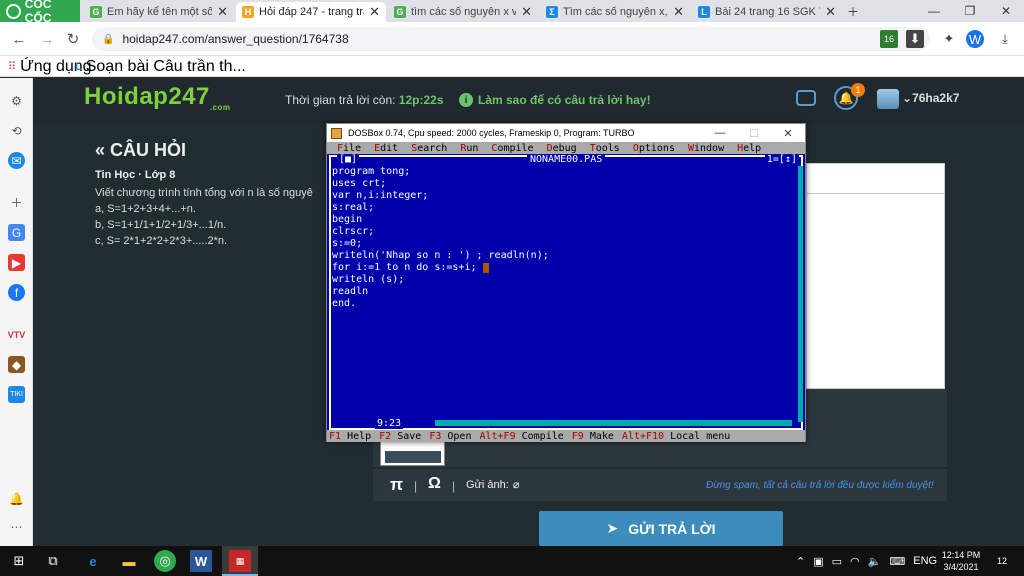  Describe the element at coordinates (201, 561) in the screenshot. I see `word-icon: W` at that location.